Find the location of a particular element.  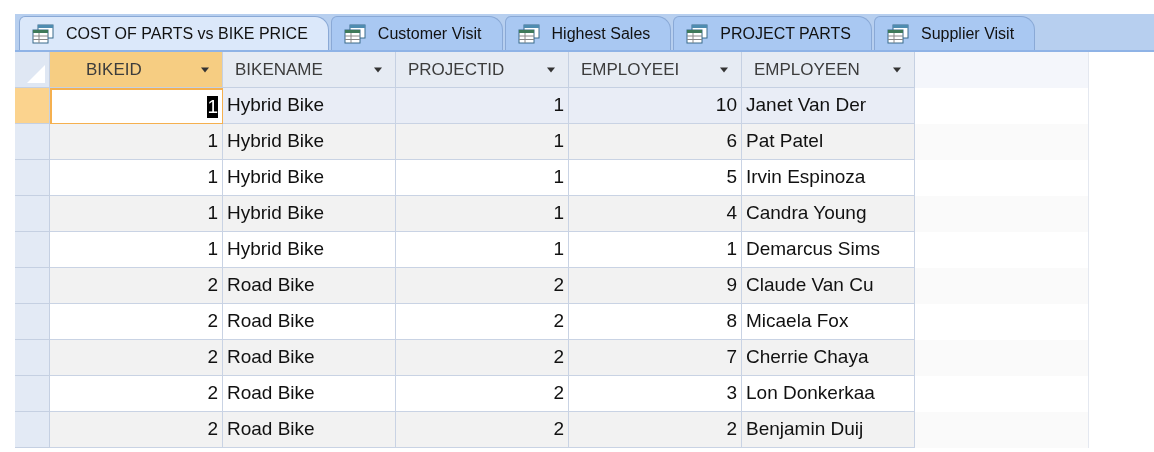

table-cell: Micaela Fox is located at coordinates (828, 322).